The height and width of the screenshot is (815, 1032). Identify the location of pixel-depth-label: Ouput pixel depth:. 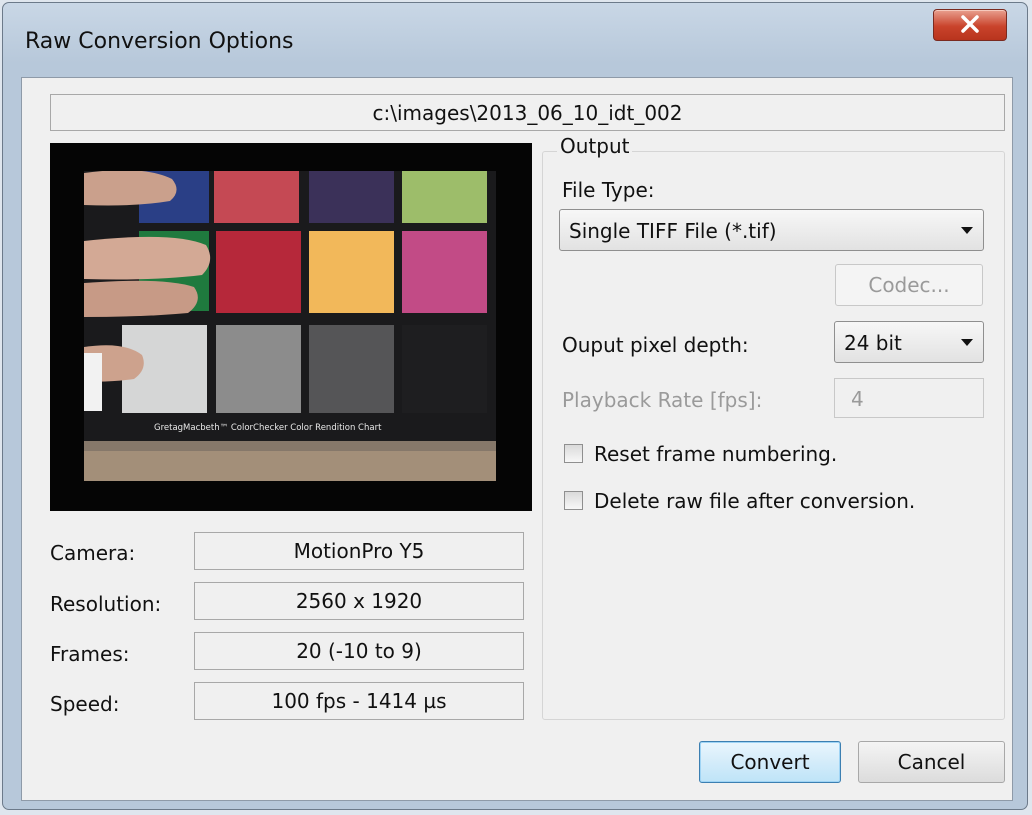
(655, 345).